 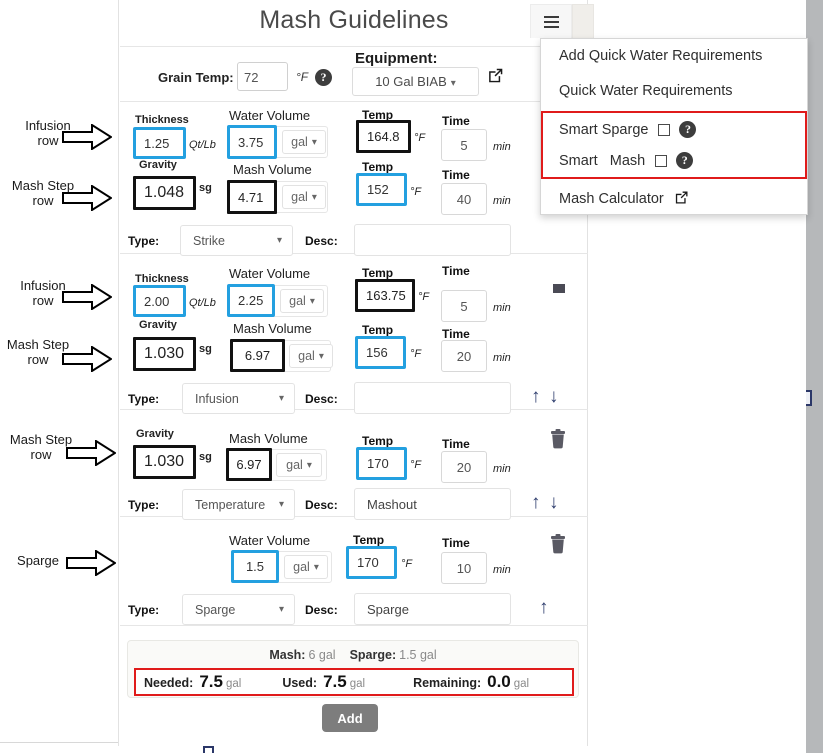 What do you see at coordinates (432, 504) in the screenshot?
I see `row3-desc-input: Mashout` at bounding box center [432, 504].